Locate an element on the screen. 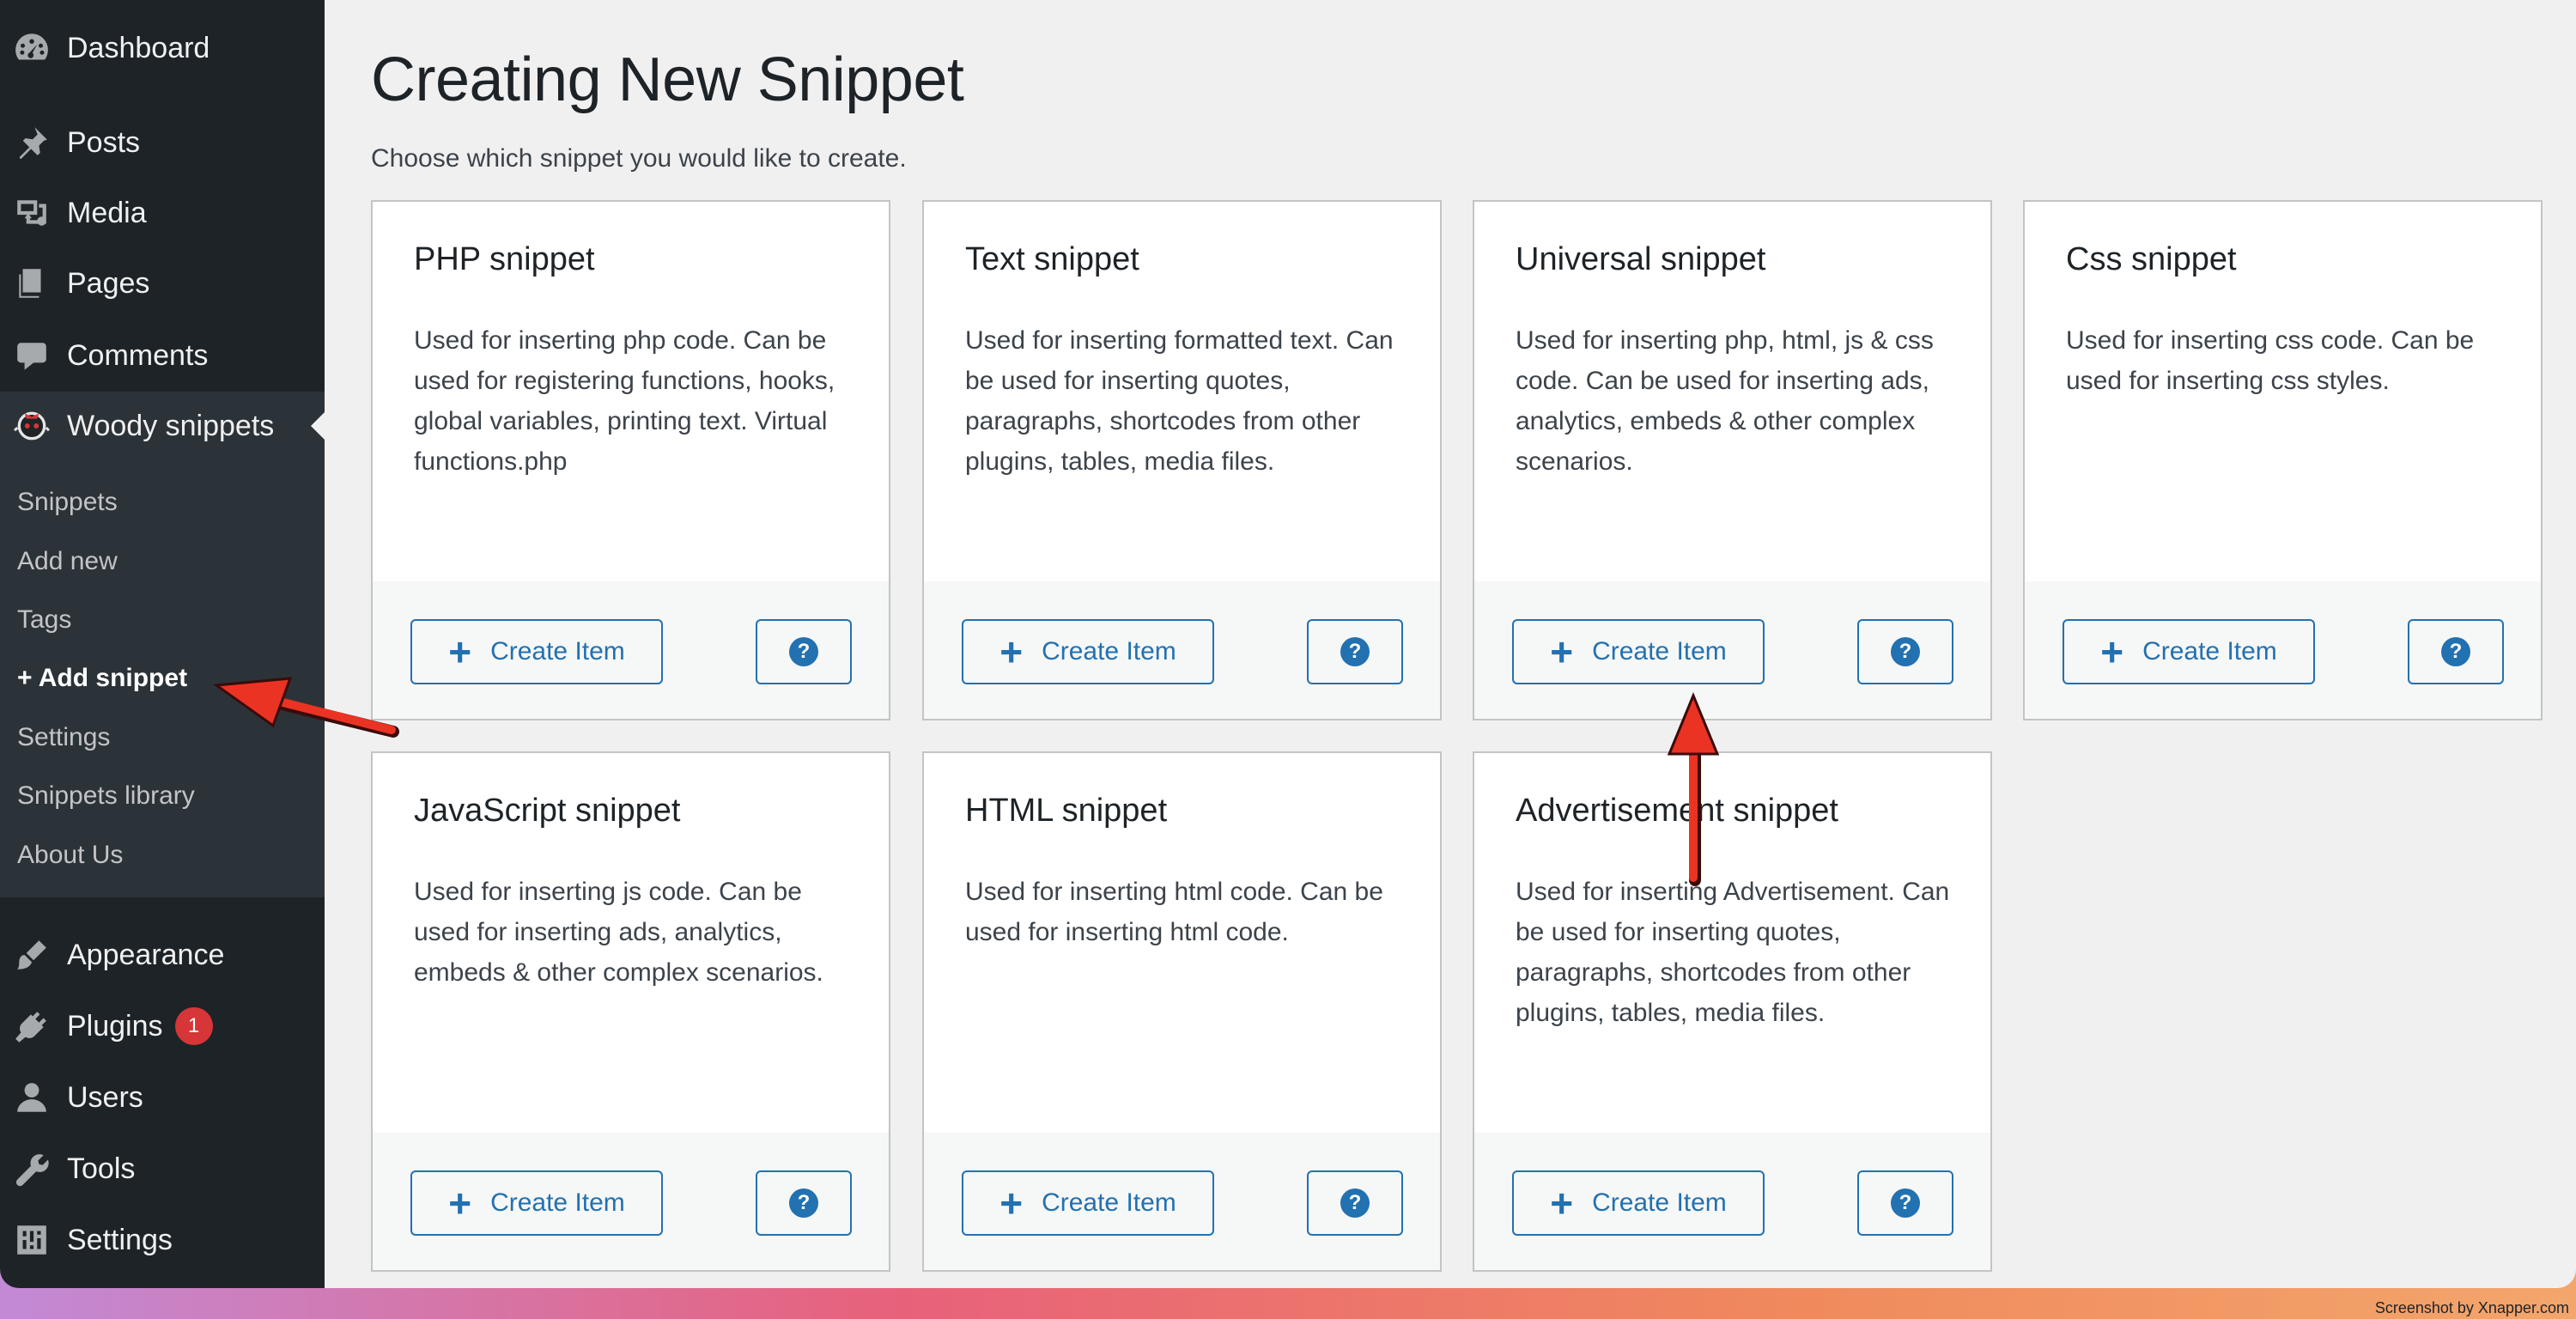 This screenshot has height=1319, width=2576. sidebar-item-comments: Comments is located at coordinates (162, 355).